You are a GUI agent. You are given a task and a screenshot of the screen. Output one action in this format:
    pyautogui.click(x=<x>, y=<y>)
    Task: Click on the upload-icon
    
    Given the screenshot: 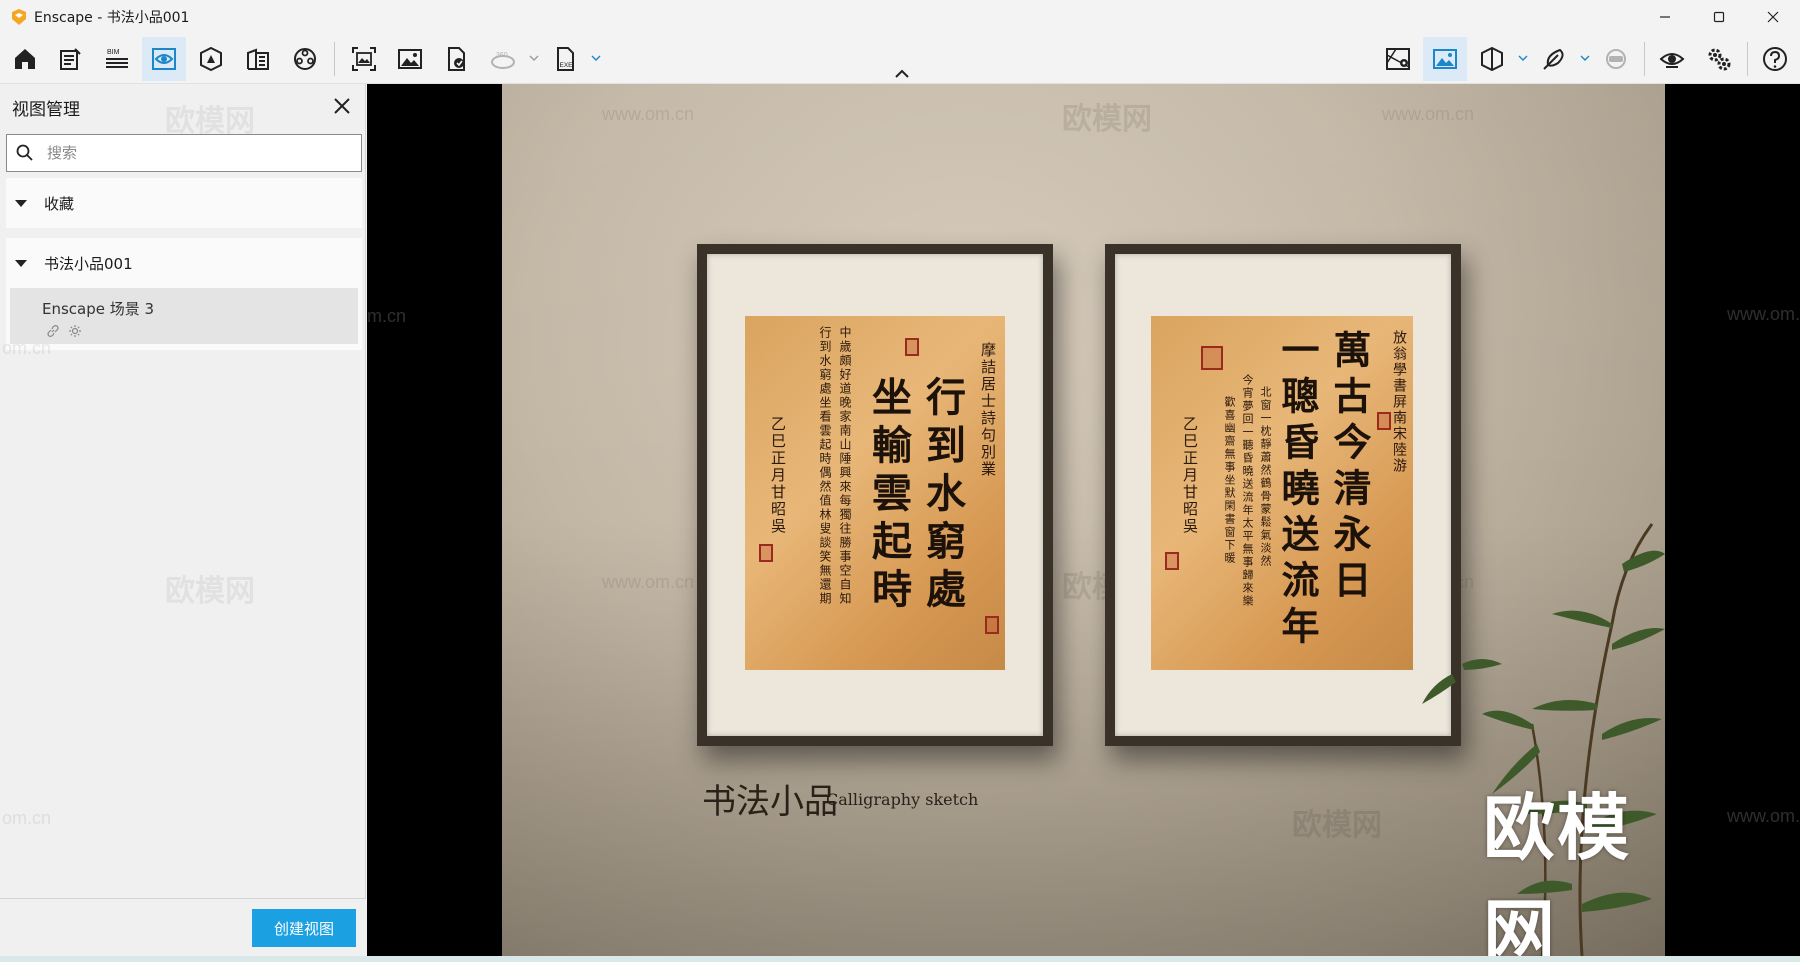 What is the action you would take?
    pyautogui.click(x=456, y=59)
    